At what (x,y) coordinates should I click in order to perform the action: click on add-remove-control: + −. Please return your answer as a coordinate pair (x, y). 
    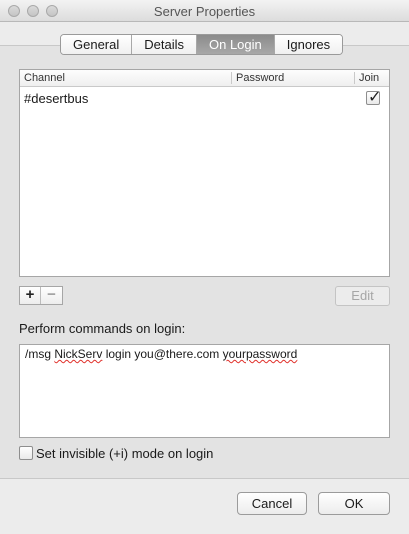
    Looking at the image, I should click on (41, 295).